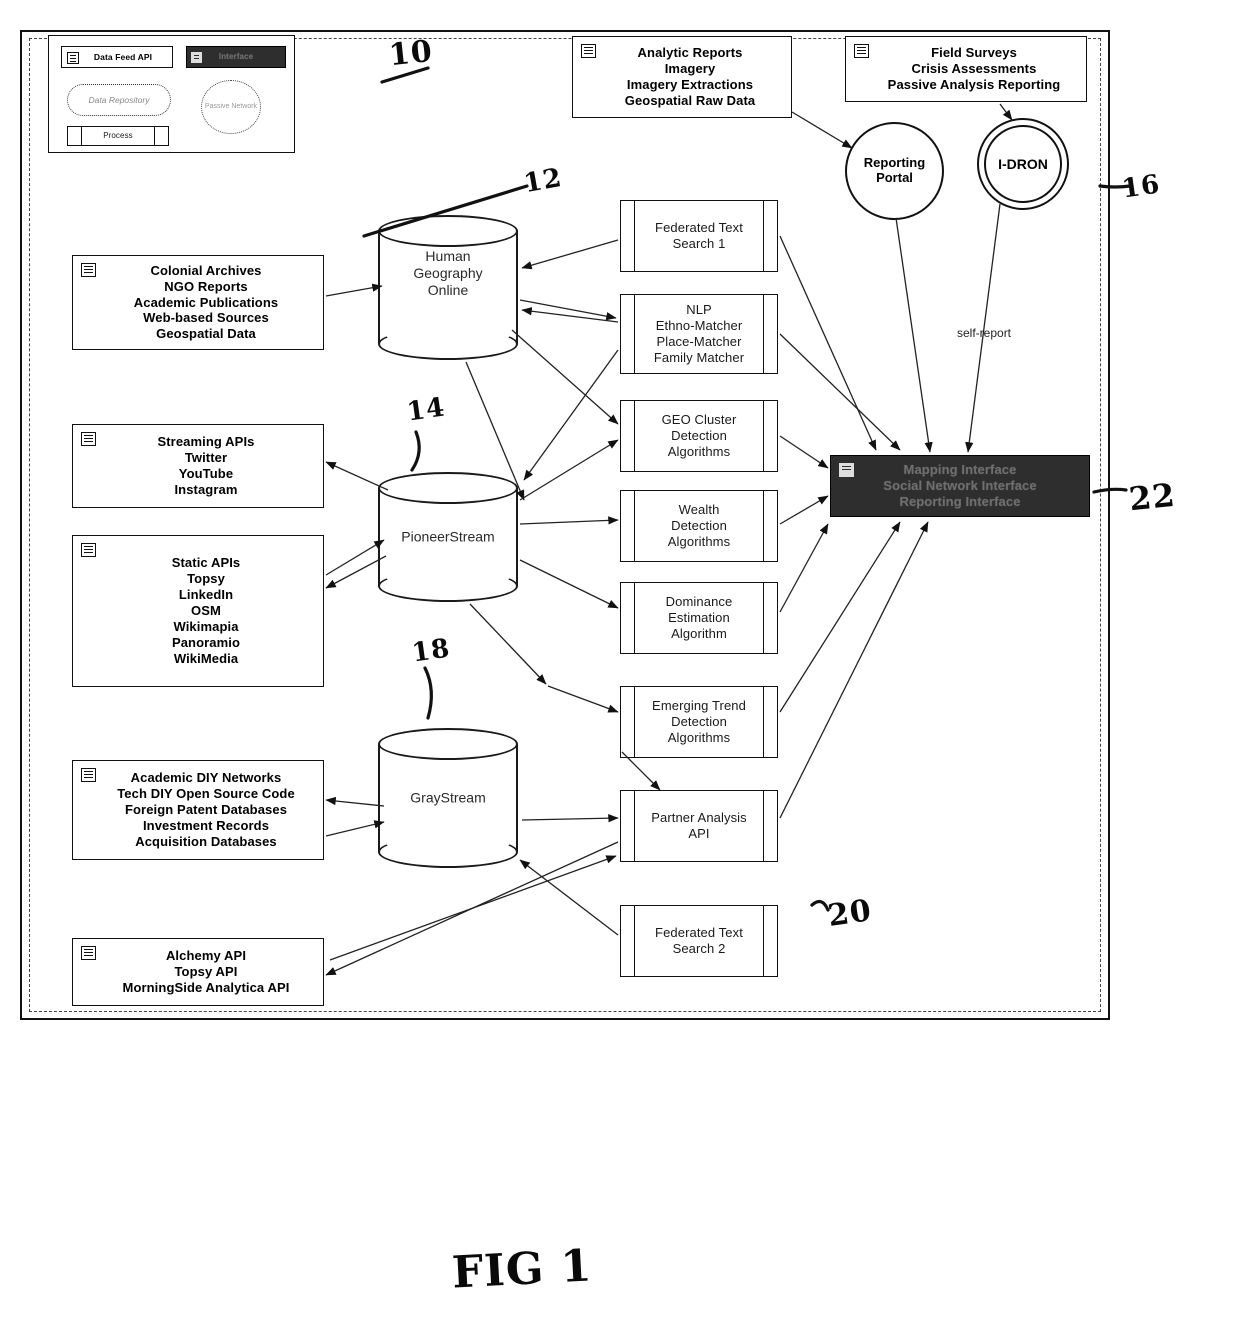  I want to click on legend-label-passive-network: Passive Network, so click(231, 106).